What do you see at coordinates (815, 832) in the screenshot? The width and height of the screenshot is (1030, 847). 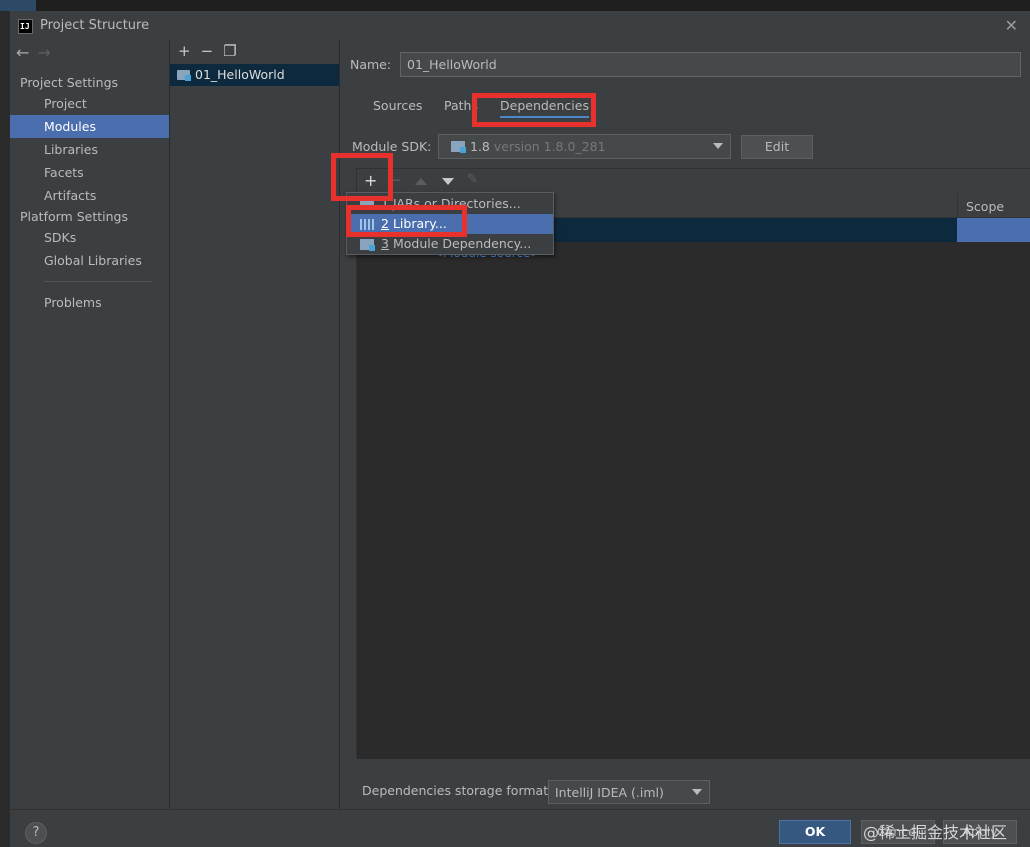 I see `ok-button: OK` at bounding box center [815, 832].